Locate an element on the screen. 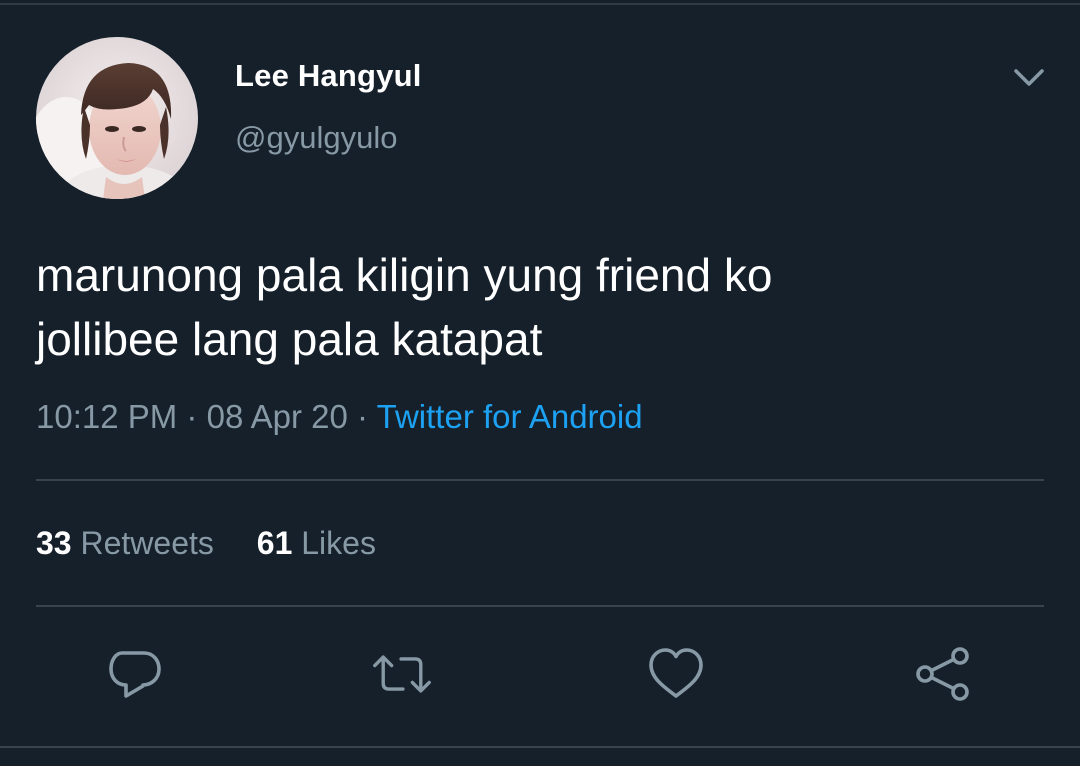  share-icon is located at coordinates (942, 674).